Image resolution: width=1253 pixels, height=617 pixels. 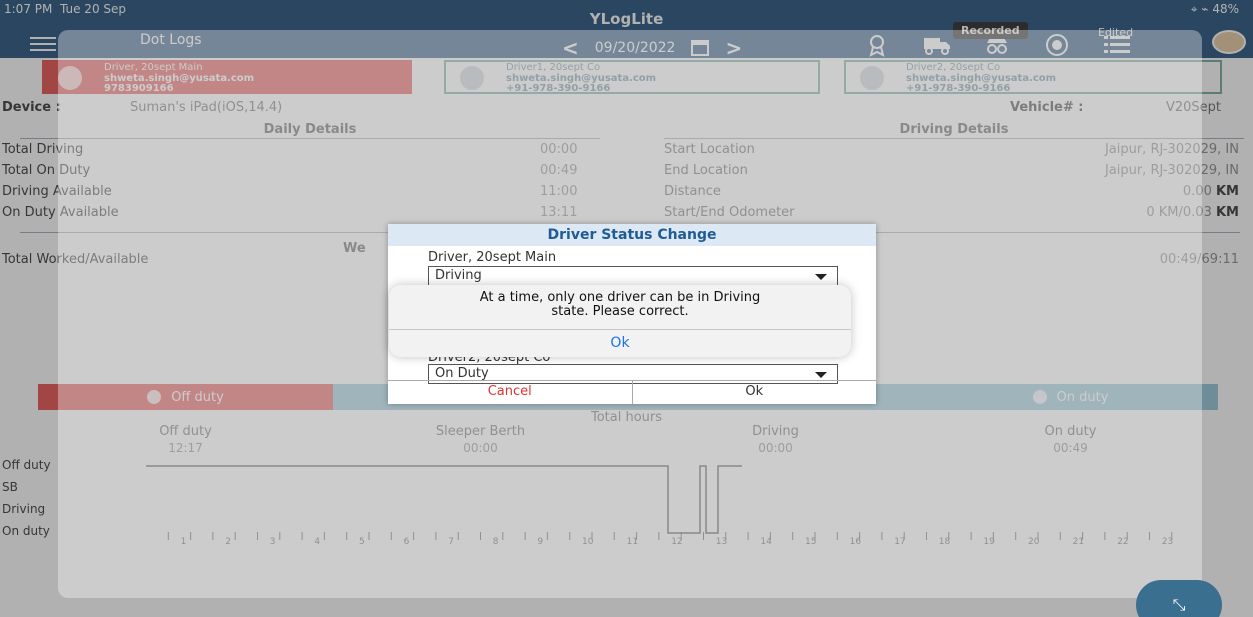 I want to click on alert-ok-button: Ok, so click(x=620, y=343).